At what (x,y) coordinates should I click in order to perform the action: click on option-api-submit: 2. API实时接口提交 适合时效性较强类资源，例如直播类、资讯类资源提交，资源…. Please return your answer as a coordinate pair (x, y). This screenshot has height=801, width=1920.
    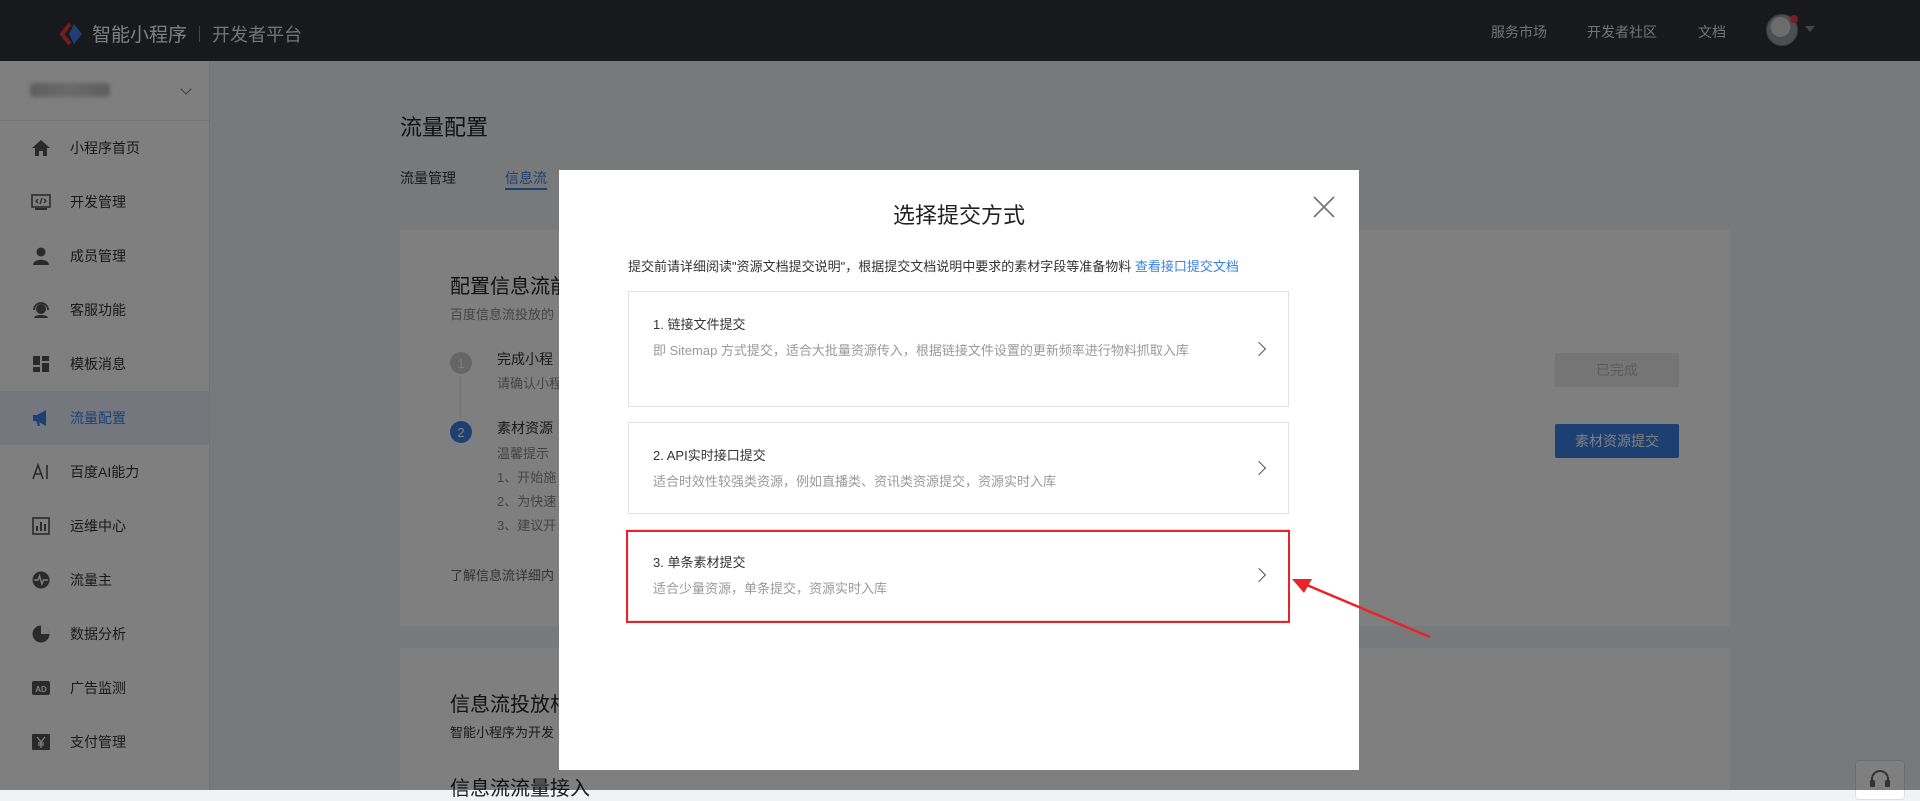
    Looking at the image, I should click on (958, 468).